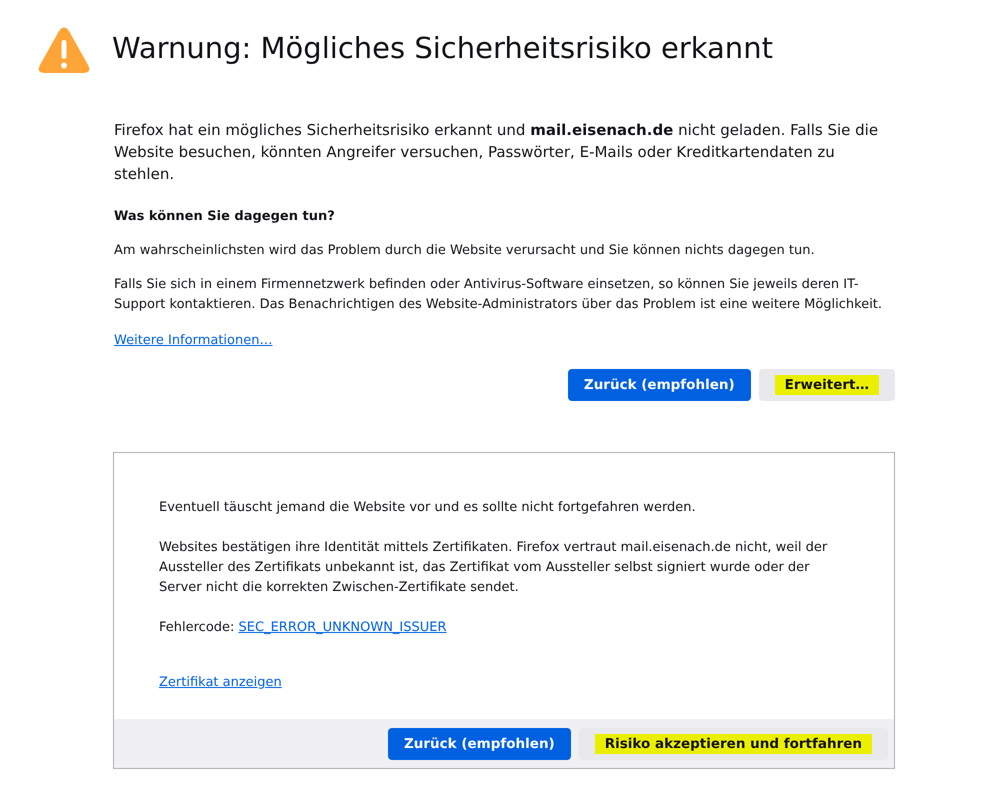 This screenshot has height=788, width=981. I want to click on accept-risk-button: Risiko akzeptieren und fortfahren, so click(733, 744).